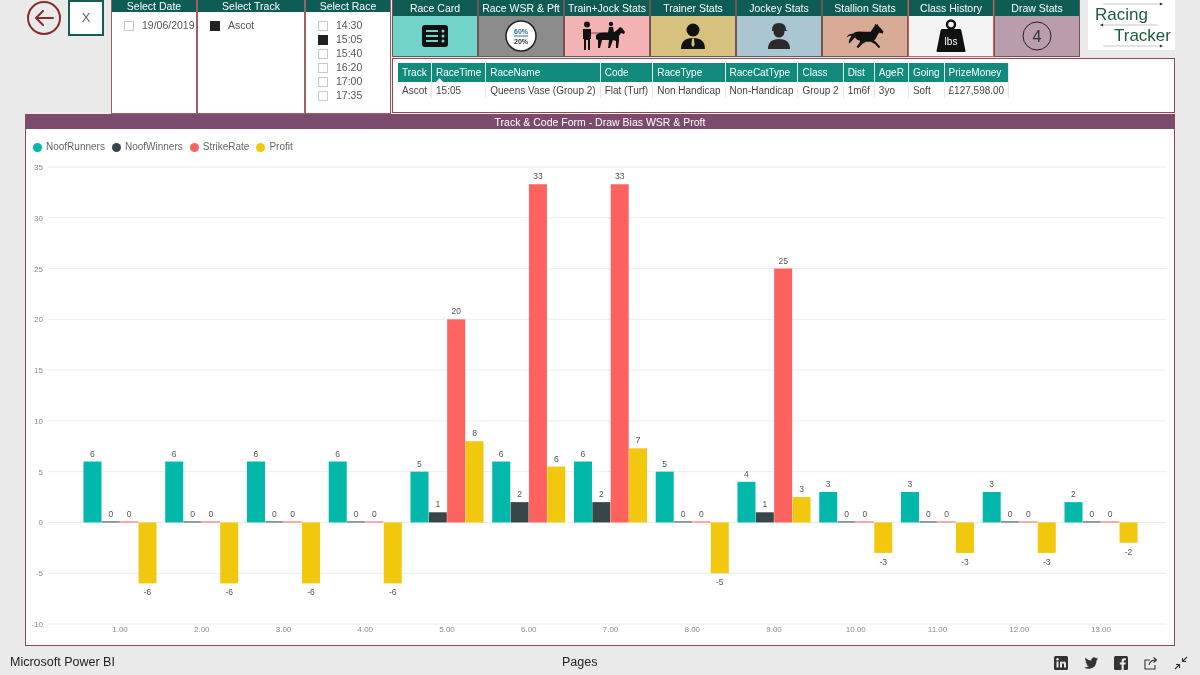 The height and width of the screenshot is (675, 1200). What do you see at coordinates (976, 90) in the screenshot?
I see `table-cell: £127,598.00` at bounding box center [976, 90].